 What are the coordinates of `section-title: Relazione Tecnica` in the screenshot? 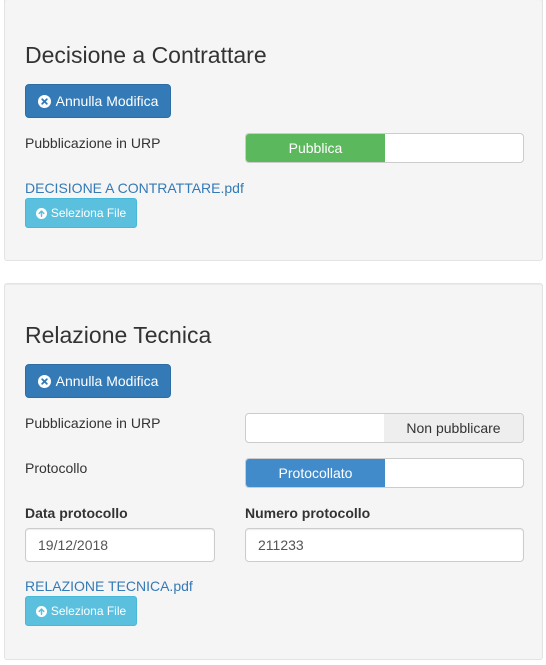 It's located at (118, 335).